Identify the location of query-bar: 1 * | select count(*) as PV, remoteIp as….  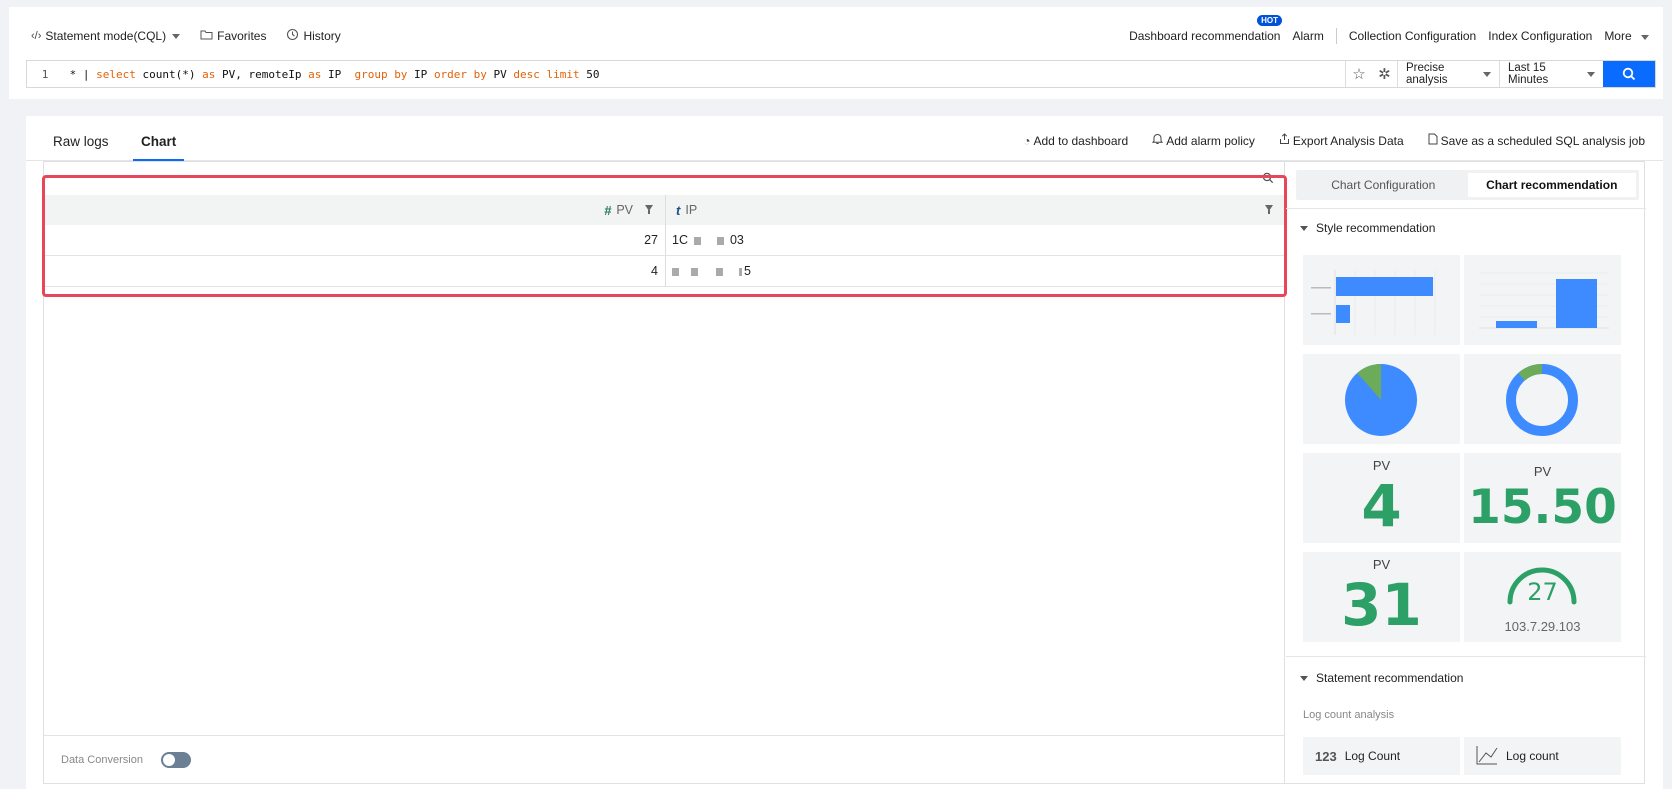
(841, 74).